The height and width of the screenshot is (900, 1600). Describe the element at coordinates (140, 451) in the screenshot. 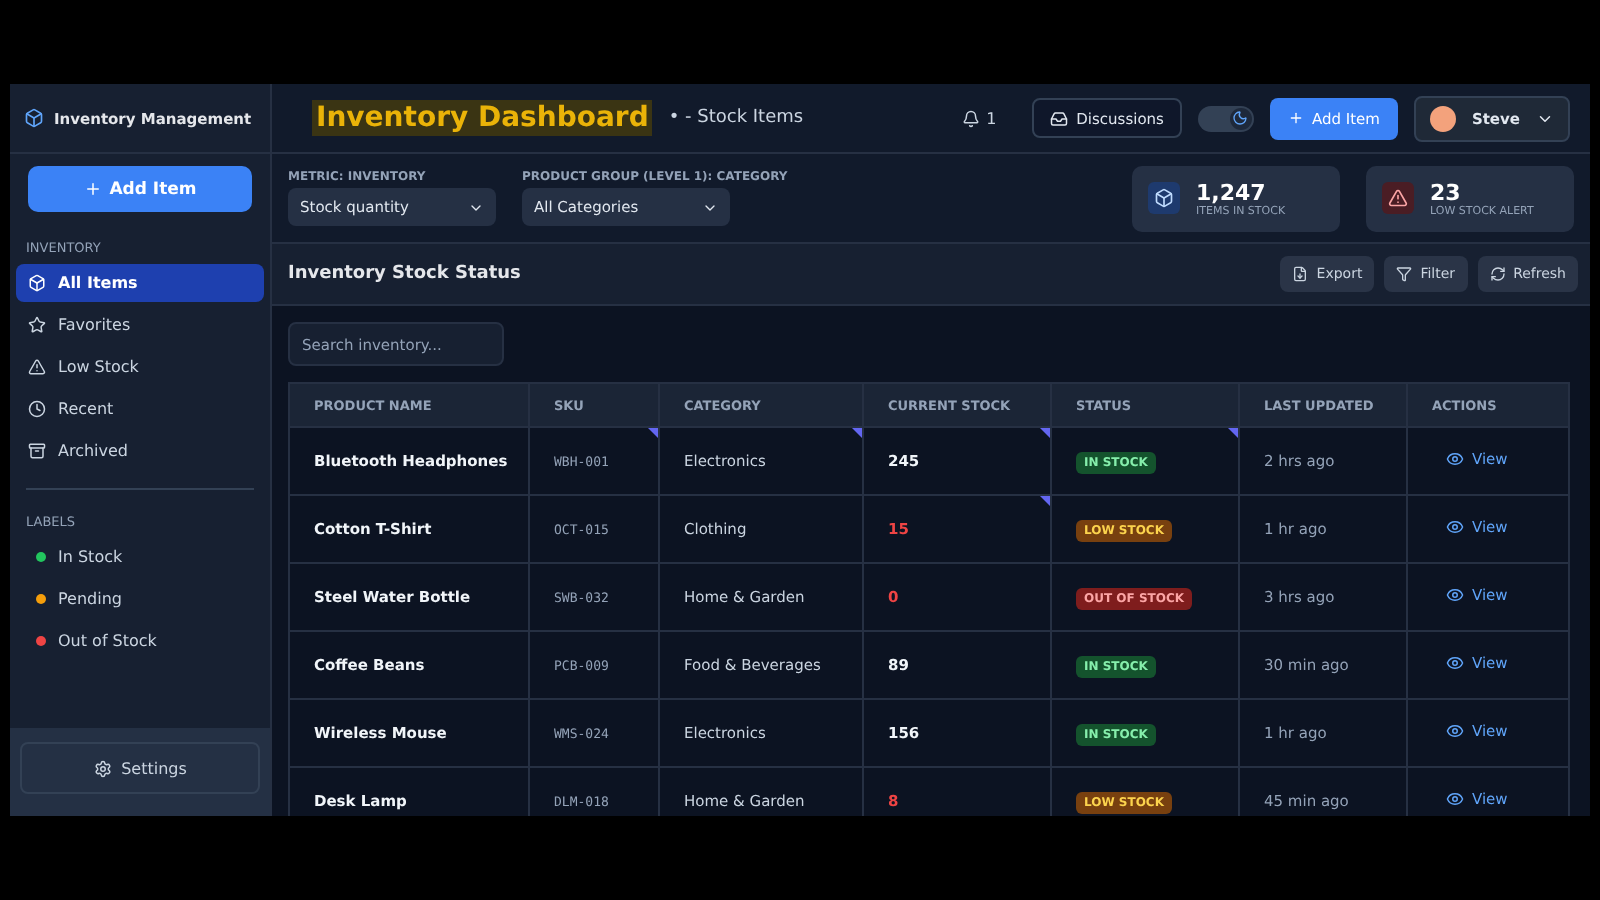

I see `sidebar-item: Archived` at that location.